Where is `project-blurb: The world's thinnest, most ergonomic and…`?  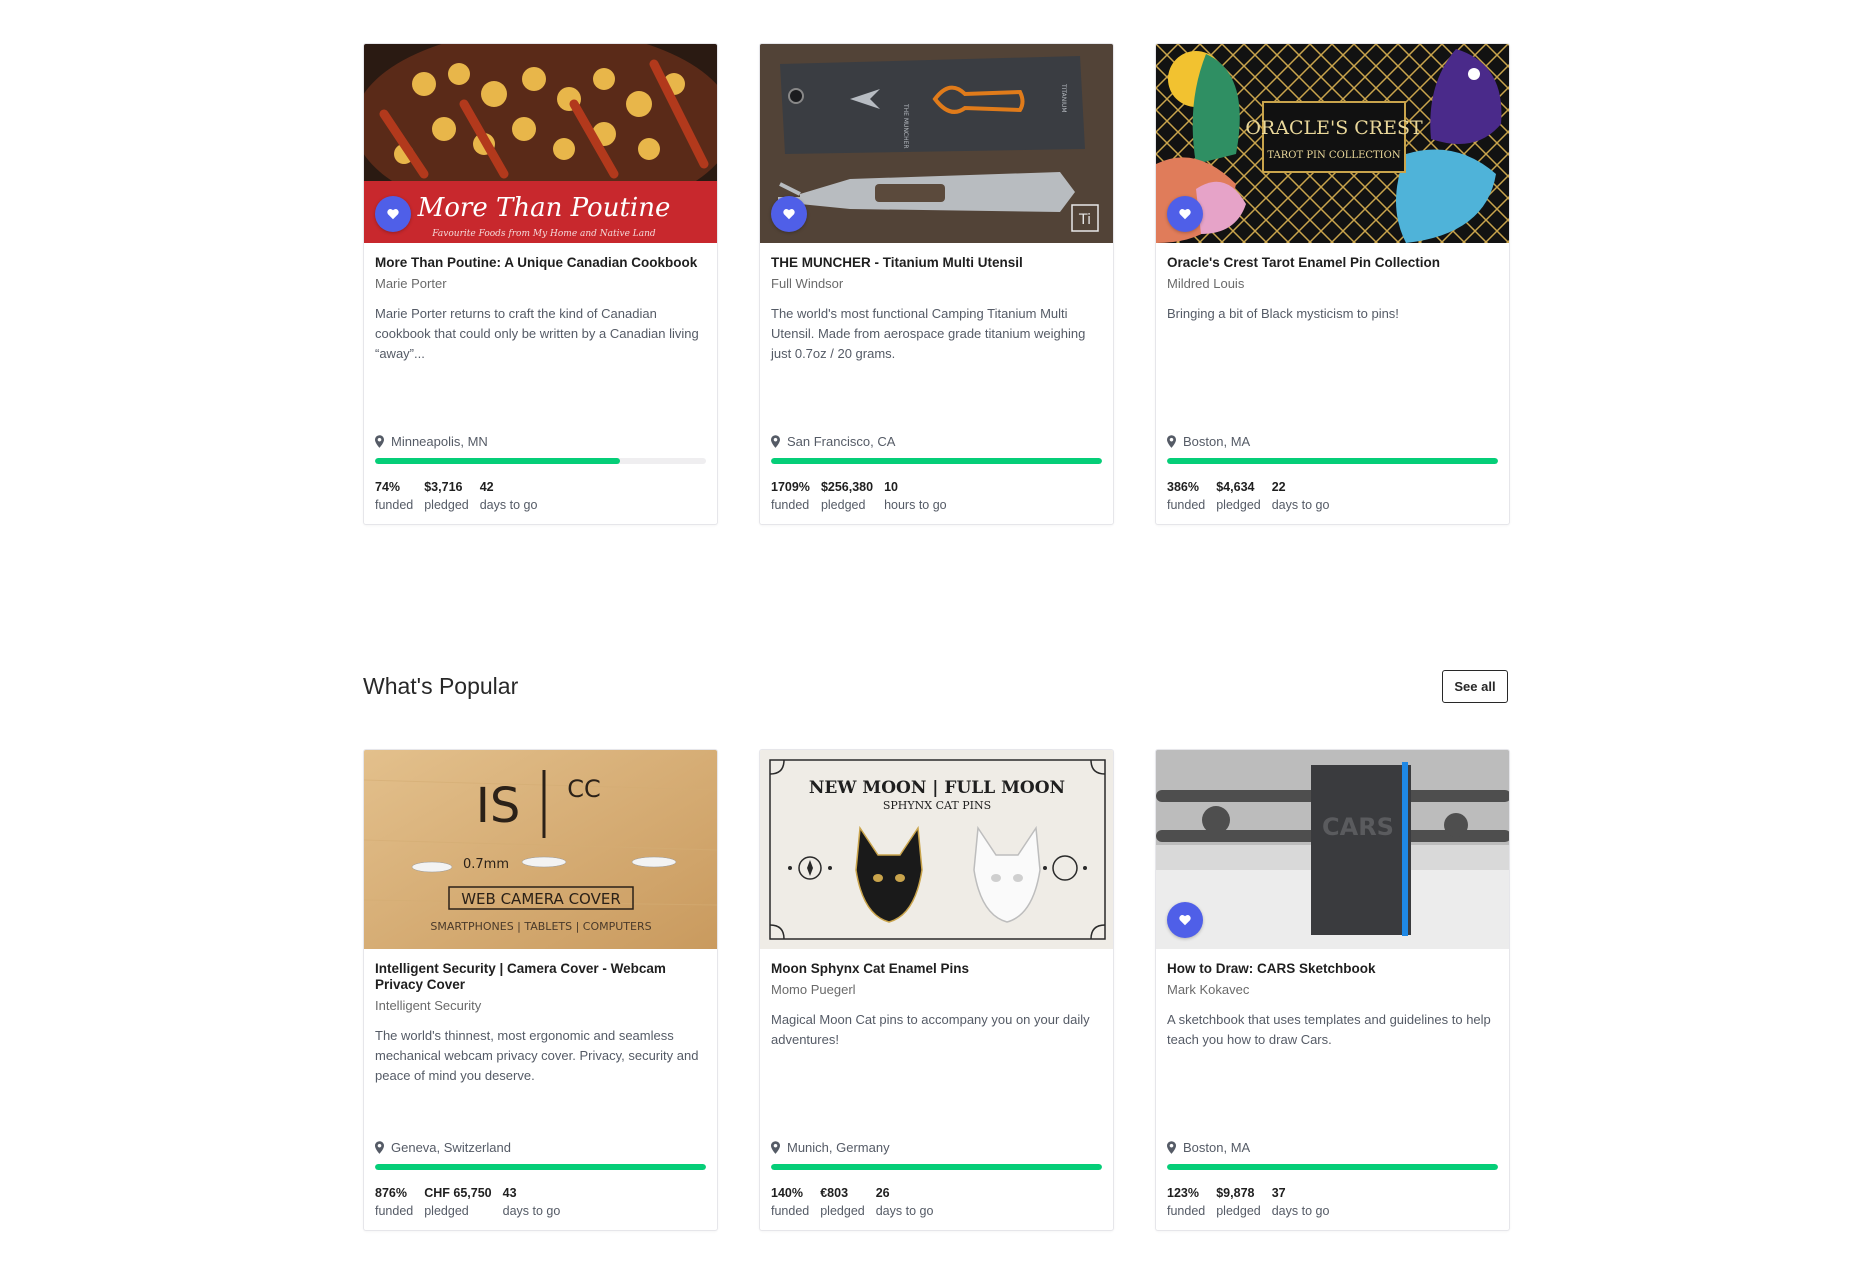 project-blurb: The world's thinnest, most ergonomic and… is located at coordinates (537, 1055).